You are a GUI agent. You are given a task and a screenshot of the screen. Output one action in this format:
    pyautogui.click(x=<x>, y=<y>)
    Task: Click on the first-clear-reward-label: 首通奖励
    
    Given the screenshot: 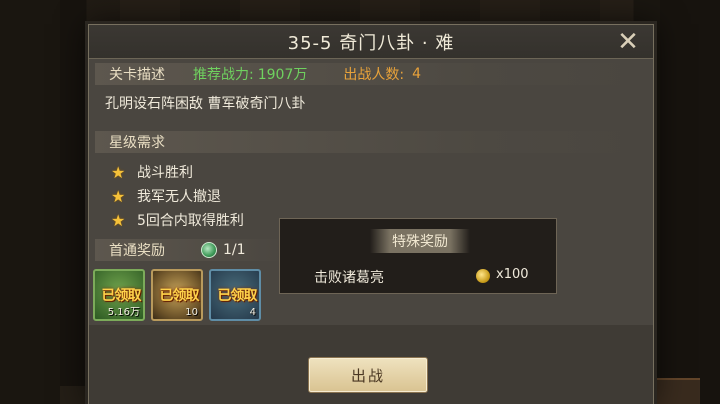 What is the action you would take?
    pyautogui.click(x=137, y=251)
    